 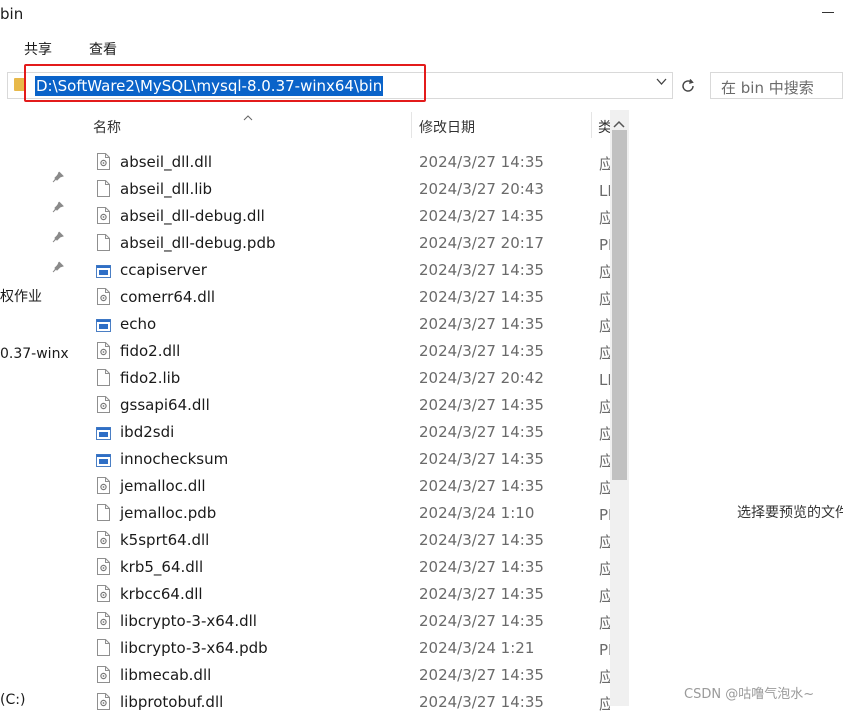 I want to click on file-row: innochecksum 2024/3/27 14:35 应用程序, so click(x=310, y=459).